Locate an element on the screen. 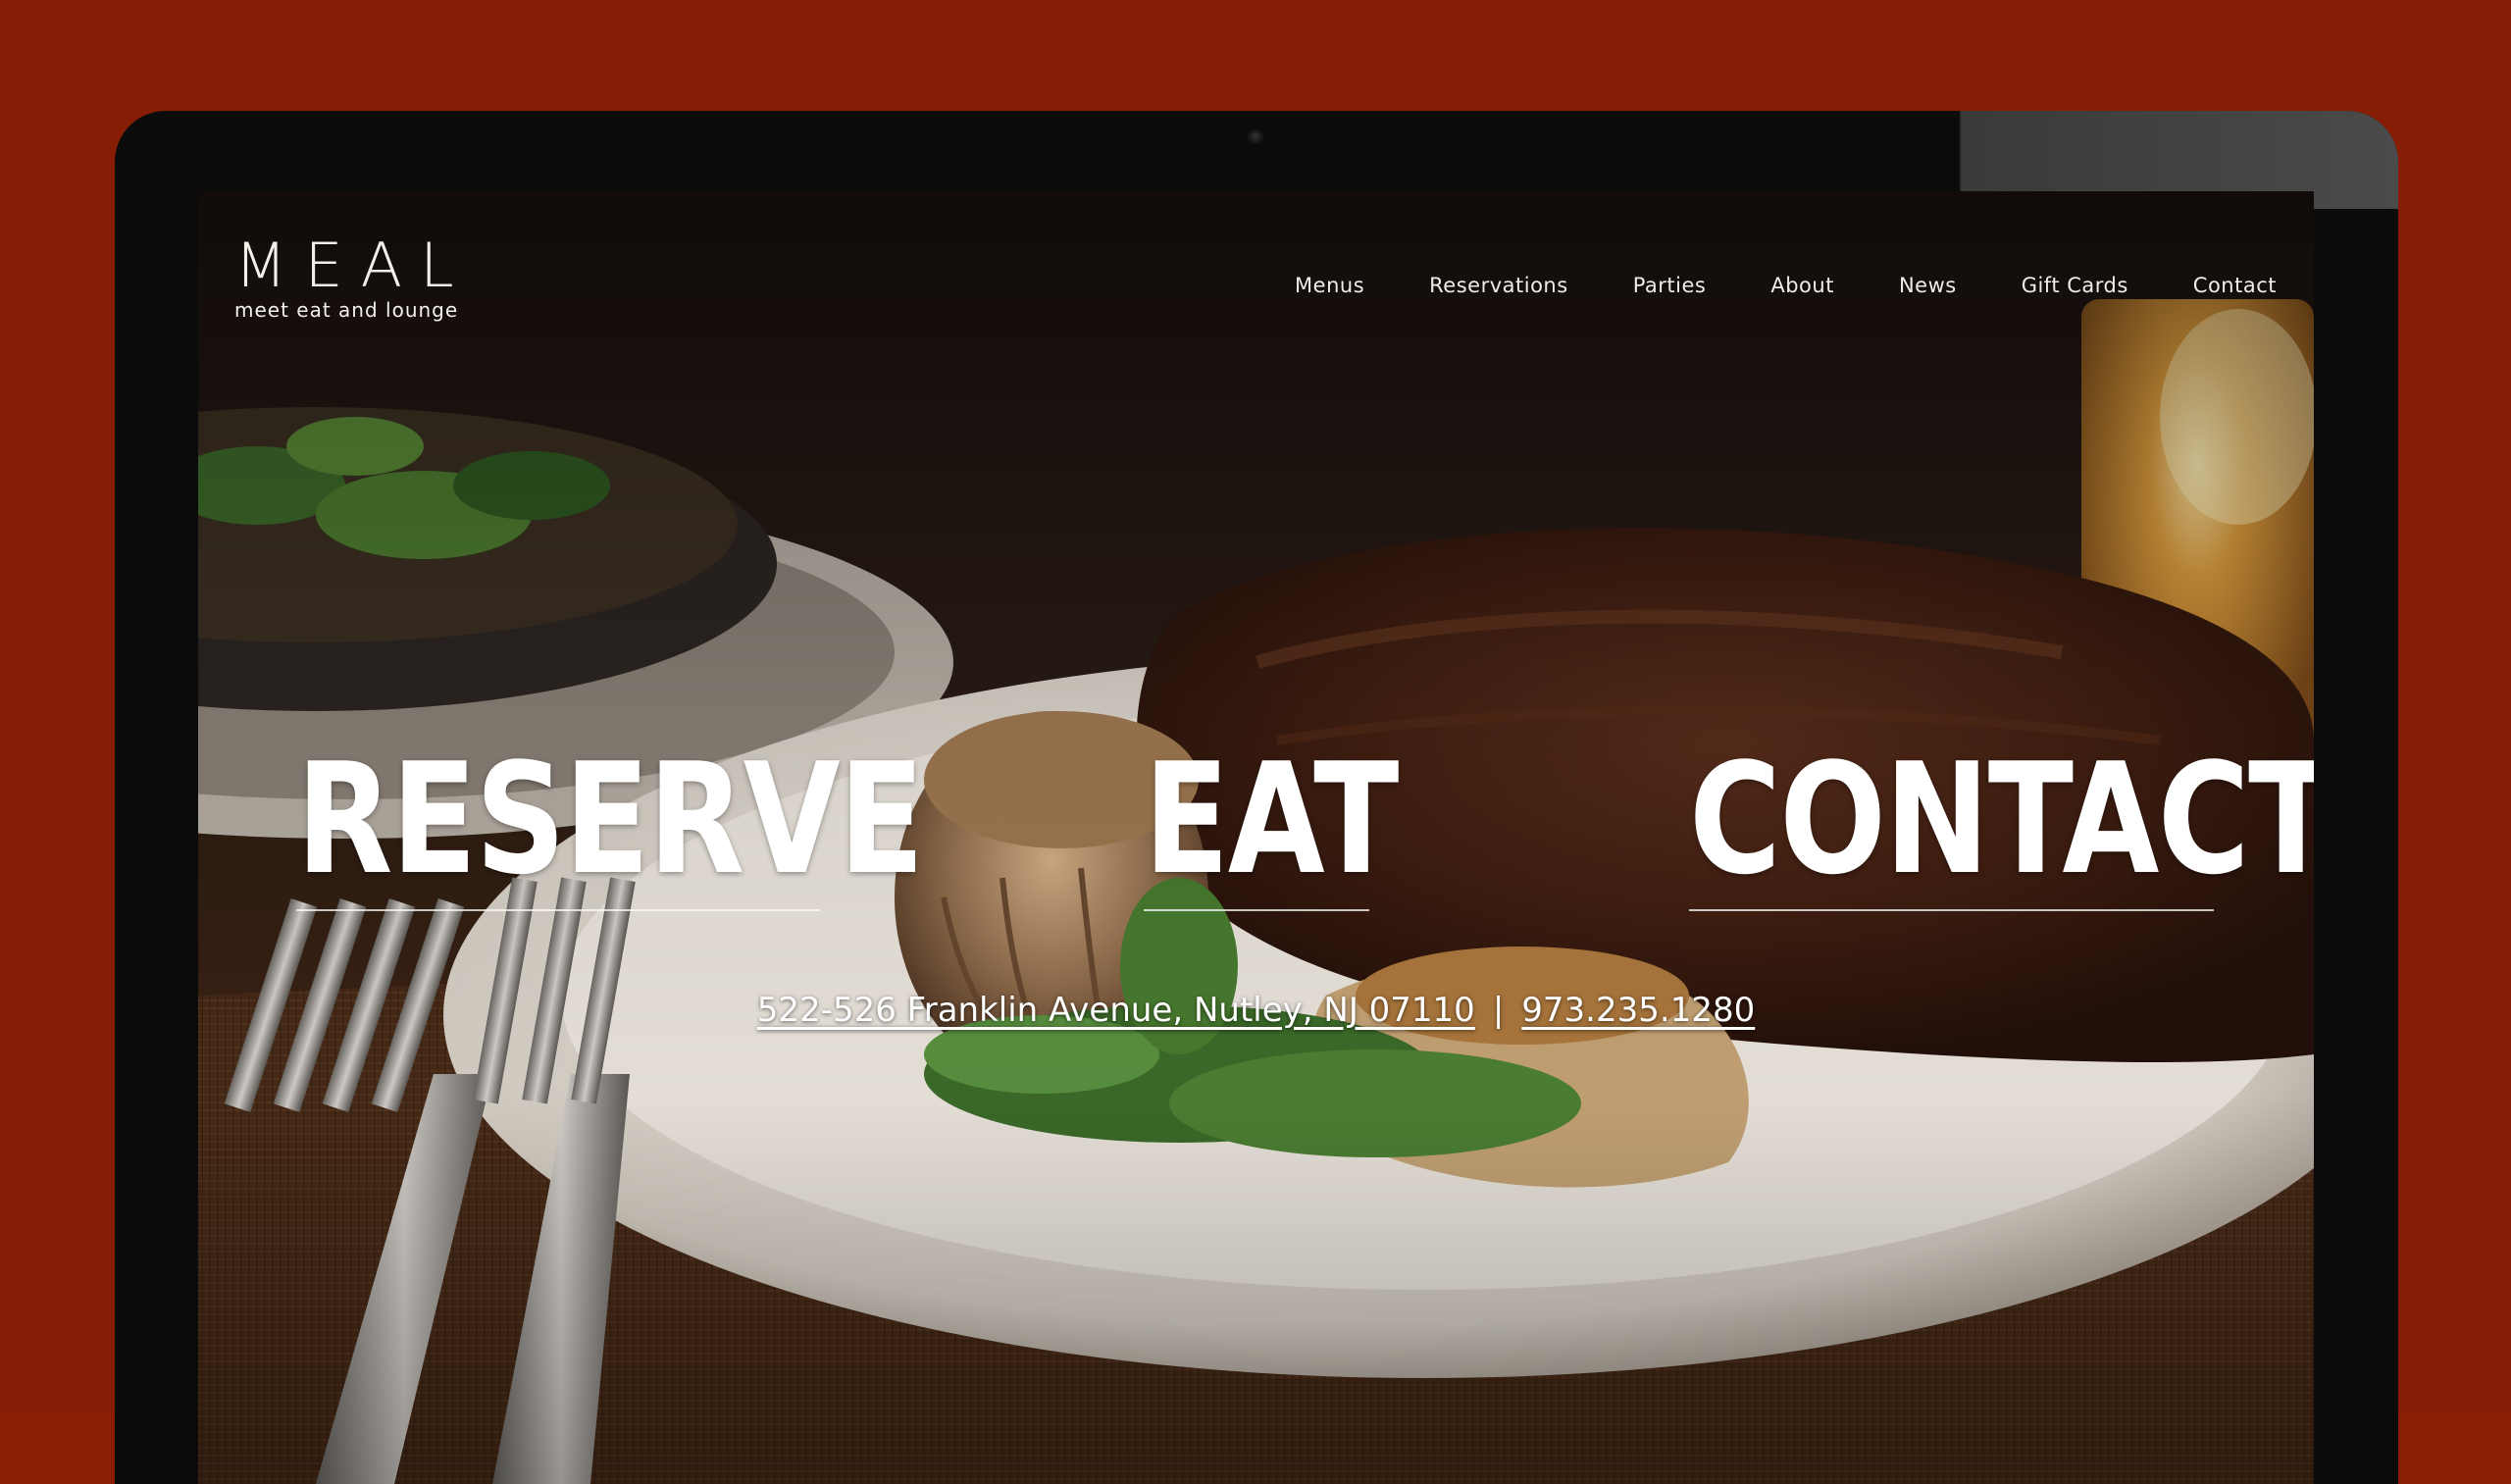 This screenshot has height=1484, width=2511. nav-item-reservations: Reservations is located at coordinates (1498, 285).